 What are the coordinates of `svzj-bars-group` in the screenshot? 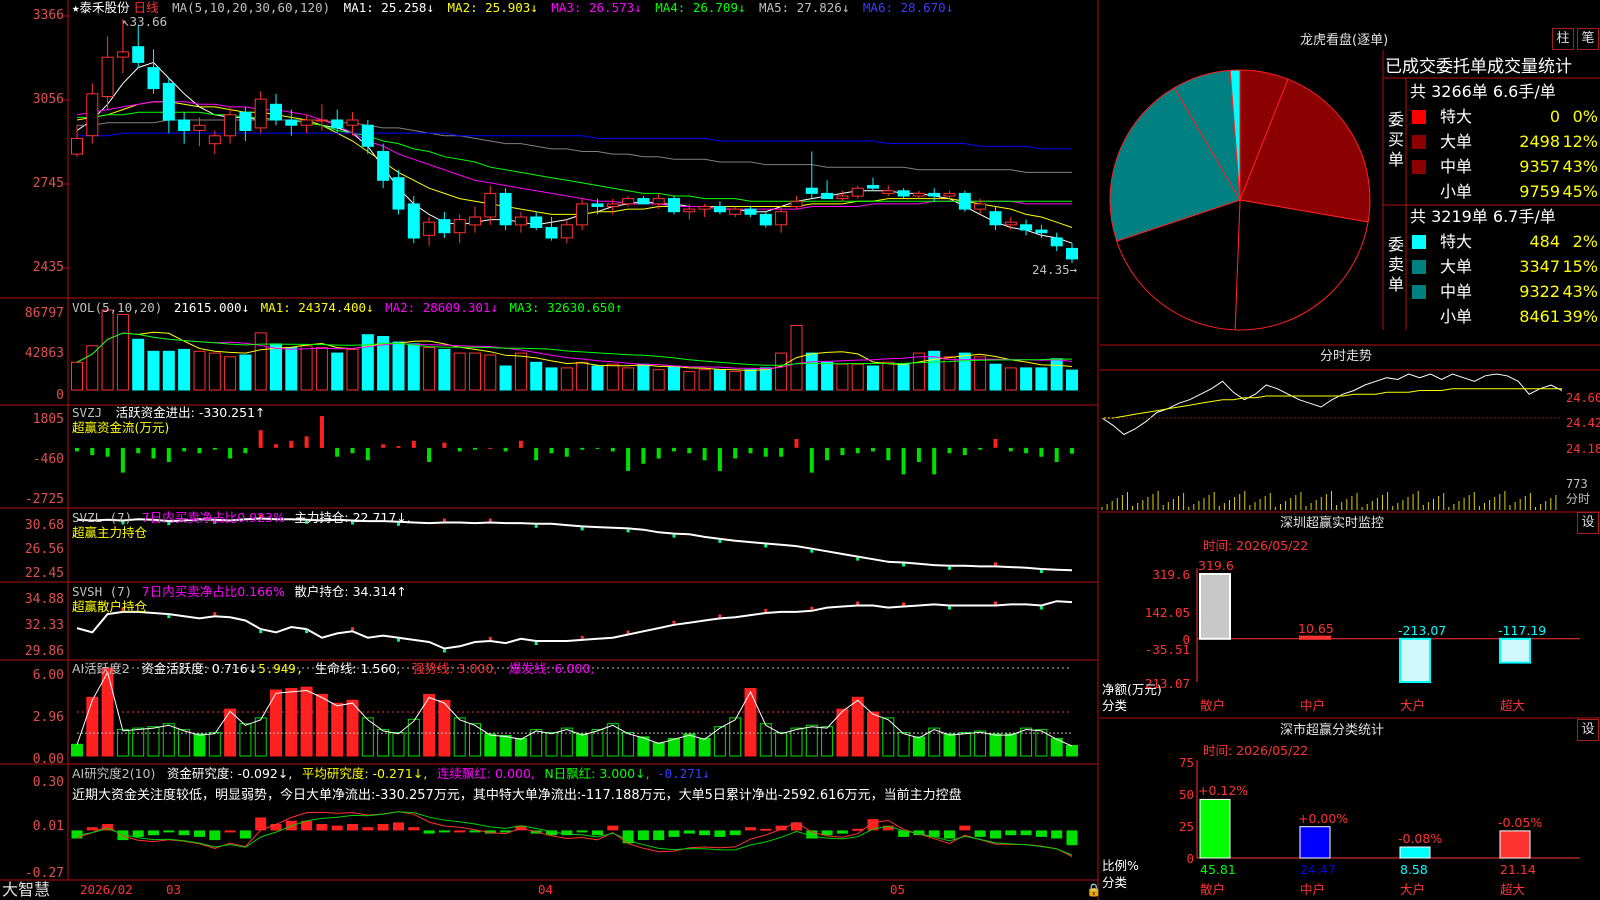 It's located at (574, 445).